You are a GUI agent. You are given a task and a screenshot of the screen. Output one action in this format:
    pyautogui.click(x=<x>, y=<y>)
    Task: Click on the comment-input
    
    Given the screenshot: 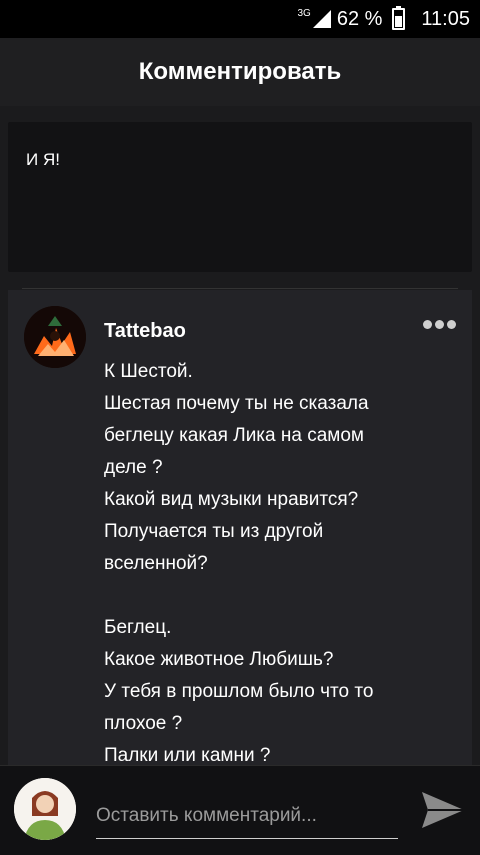 What is the action you would take?
    pyautogui.click(x=247, y=816)
    